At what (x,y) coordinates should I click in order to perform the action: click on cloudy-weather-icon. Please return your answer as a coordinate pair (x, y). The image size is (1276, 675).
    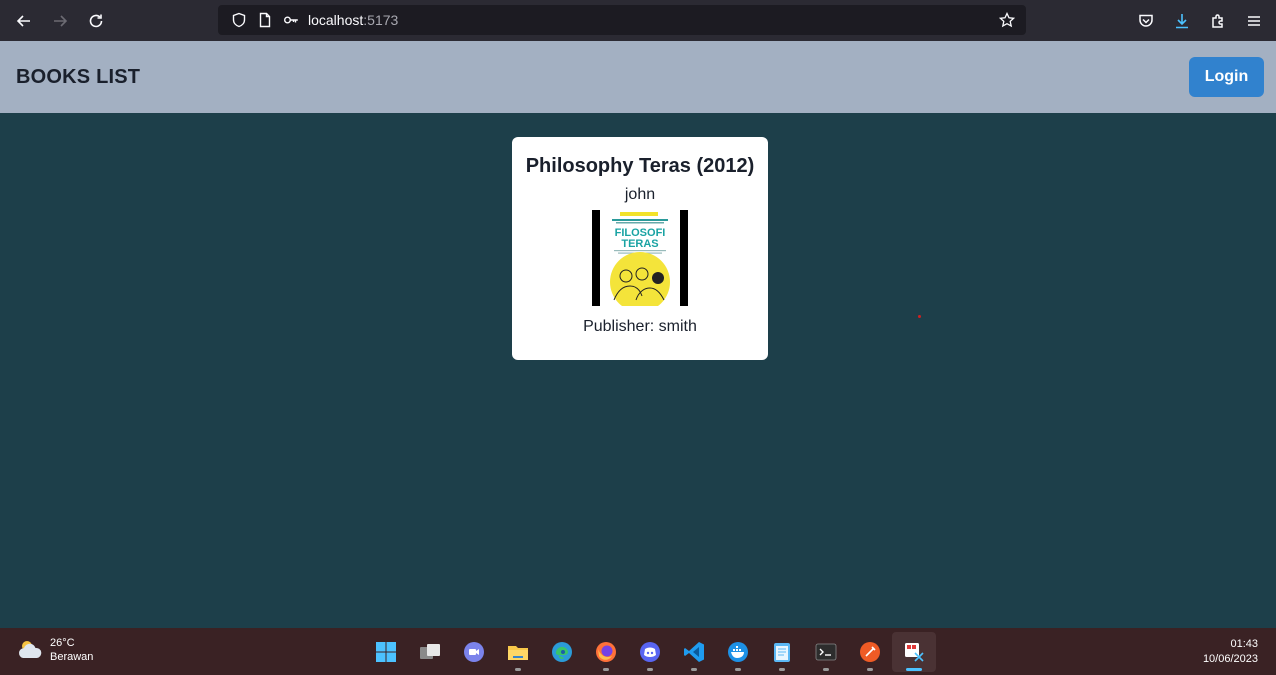
    Looking at the image, I should click on (30, 649).